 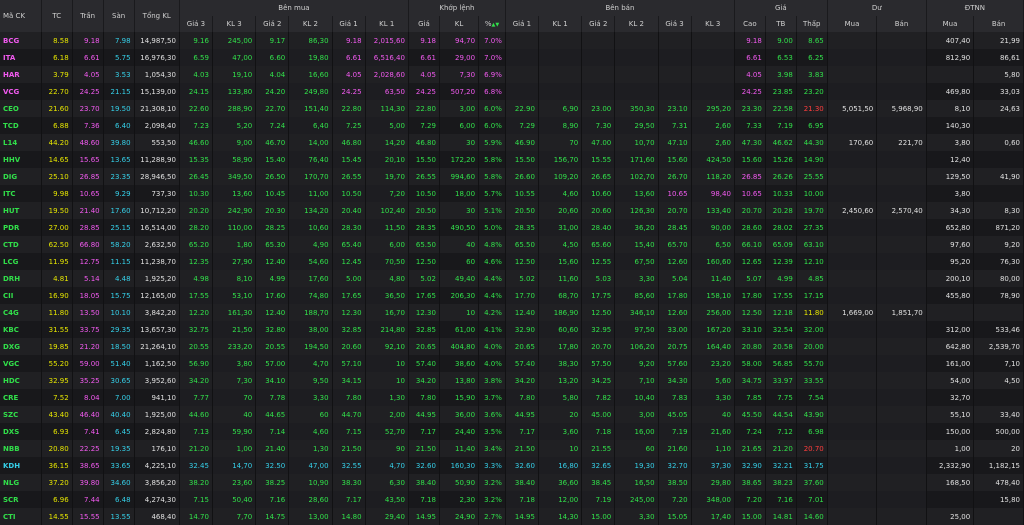 I want to click on col-buy-gia1: Giá 1, so click(x=349, y=24).